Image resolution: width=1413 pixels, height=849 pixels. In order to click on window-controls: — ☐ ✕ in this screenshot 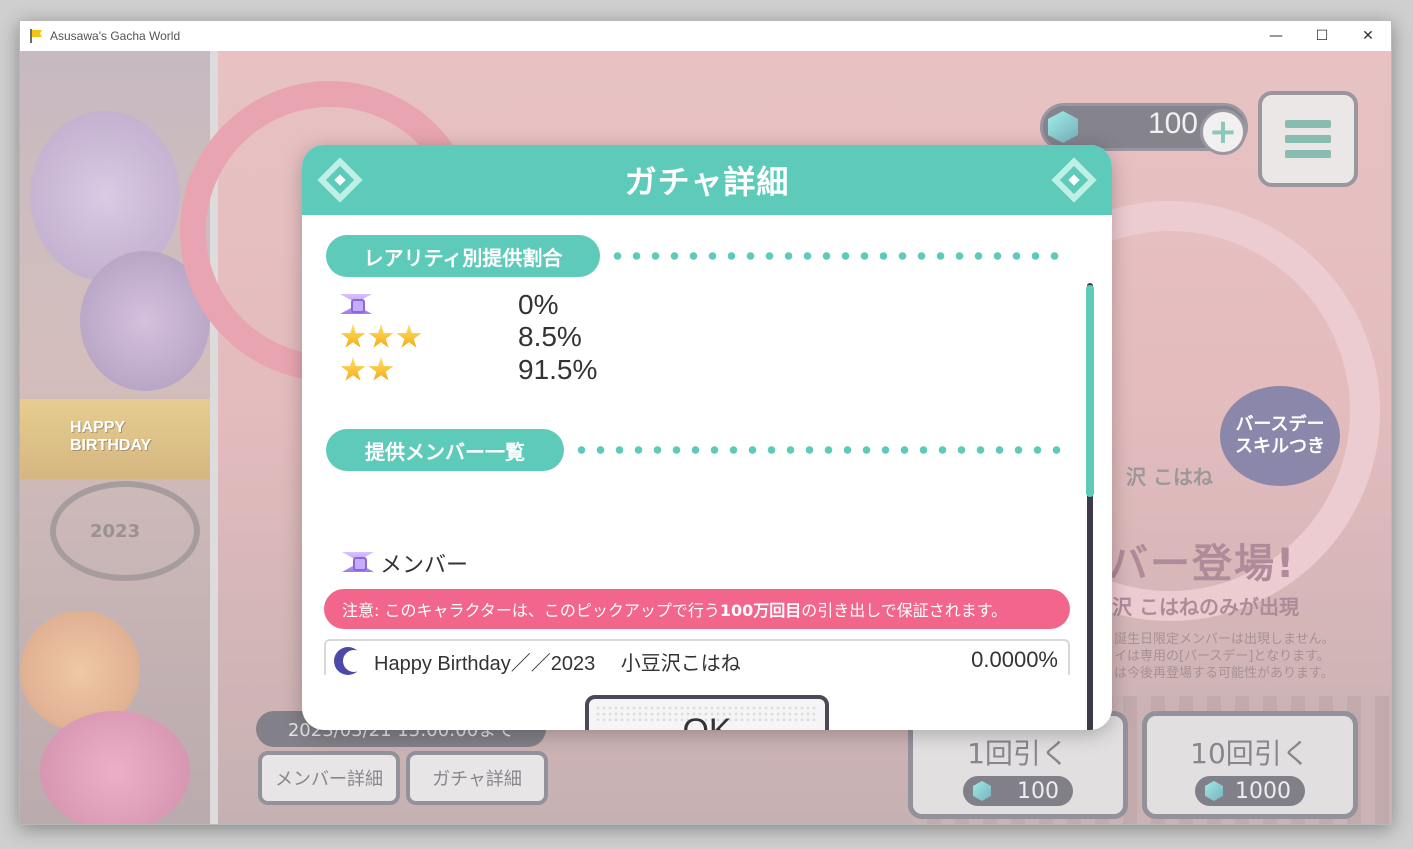, I will do `click(1322, 36)`.